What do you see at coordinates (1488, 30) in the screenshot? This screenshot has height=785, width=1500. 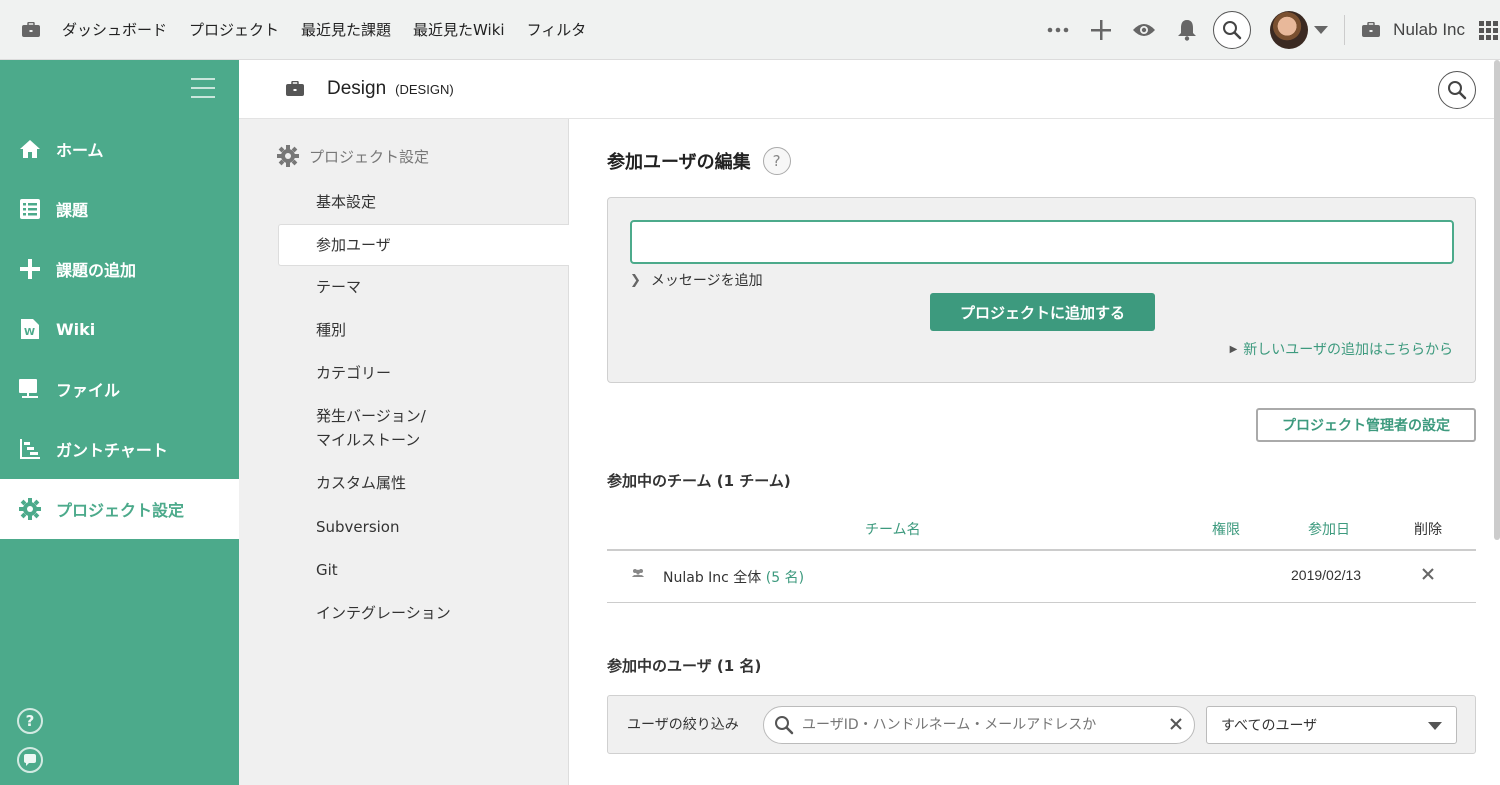 I see `apps-grid-icon` at bounding box center [1488, 30].